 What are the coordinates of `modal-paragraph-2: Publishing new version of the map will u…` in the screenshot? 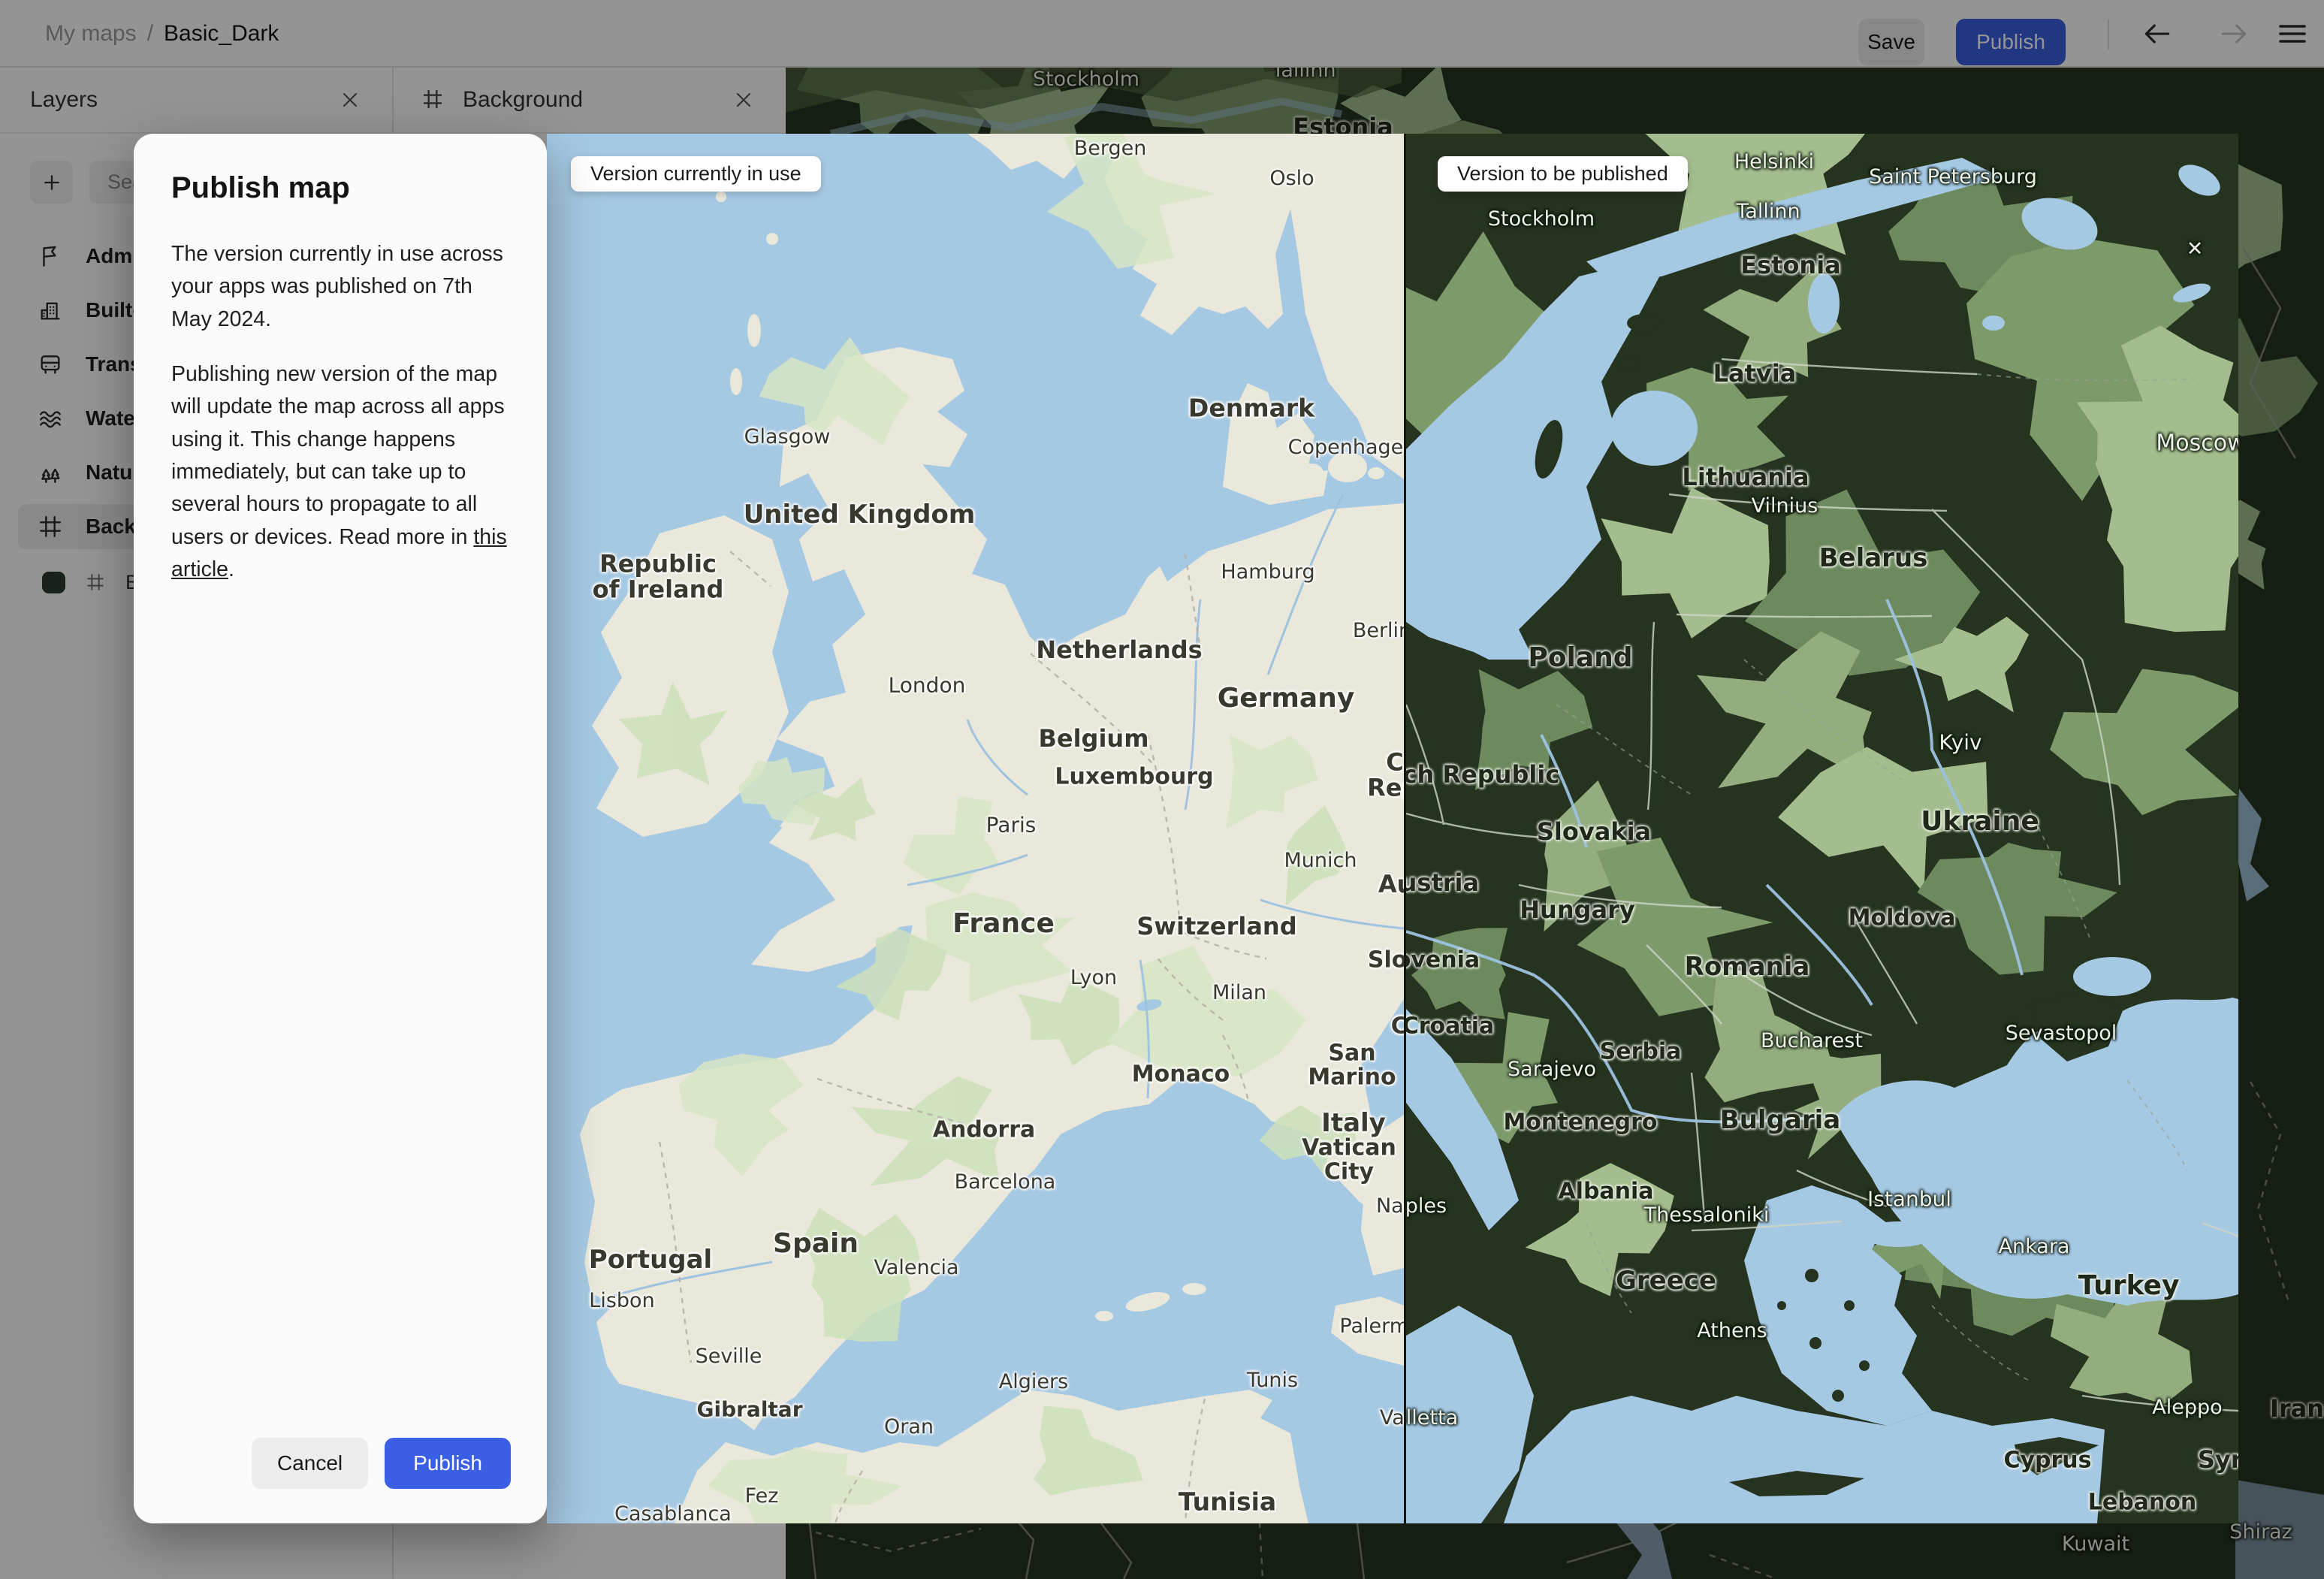 It's located at (339, 471).